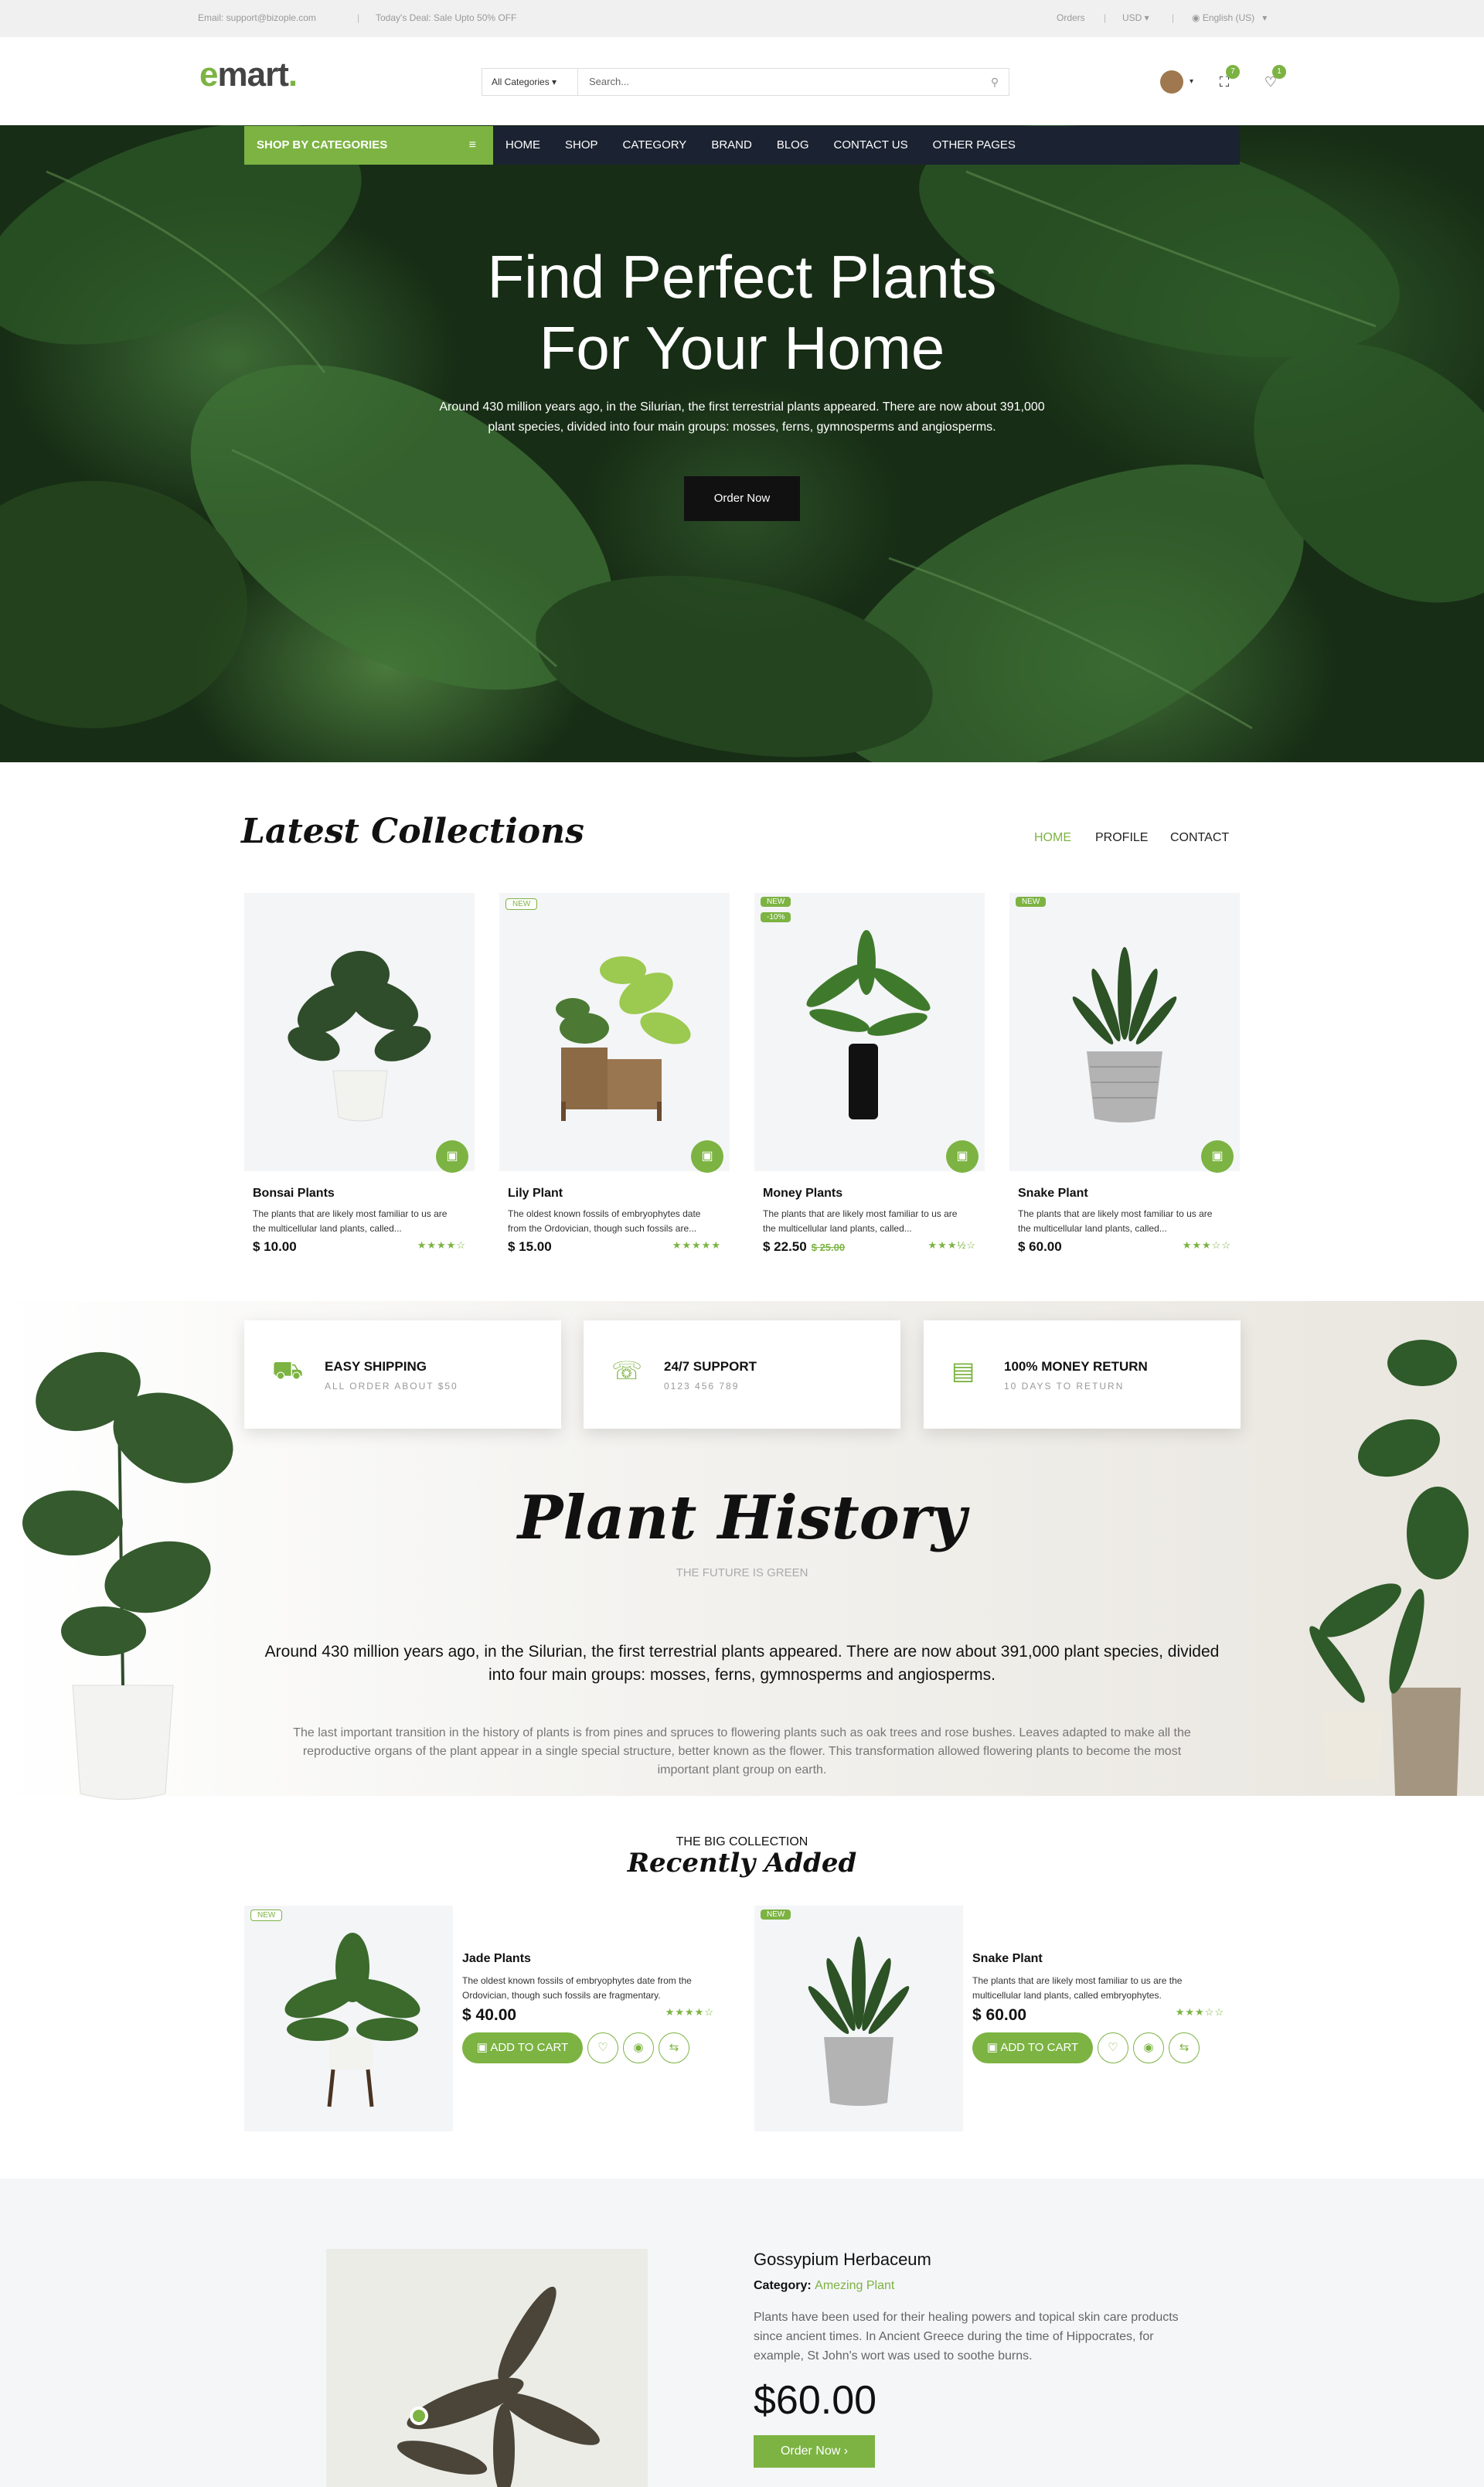  Describe the element at coordinates (731, 145) in the screenshot. I see `nav-brand: BRAND` at that location.